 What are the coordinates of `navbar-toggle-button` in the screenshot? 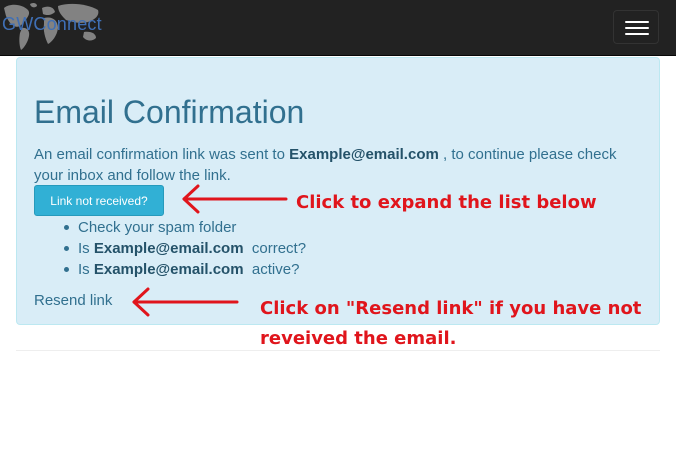 It's located at (636, 27).